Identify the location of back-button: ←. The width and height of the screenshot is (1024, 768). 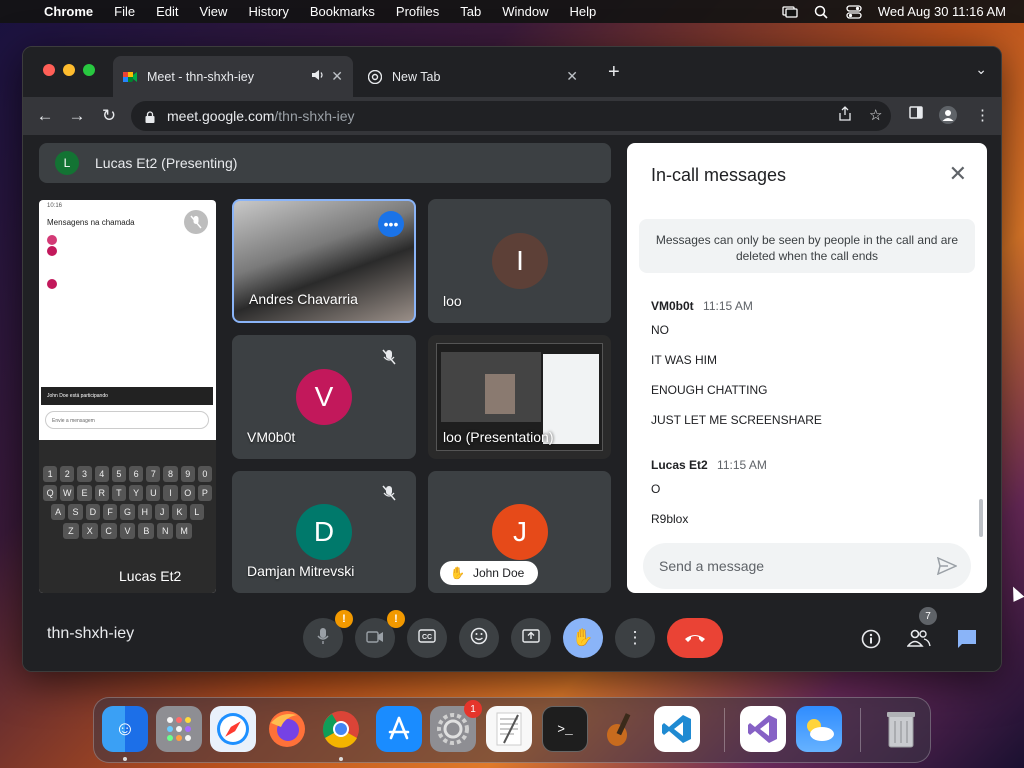
(45, 116).